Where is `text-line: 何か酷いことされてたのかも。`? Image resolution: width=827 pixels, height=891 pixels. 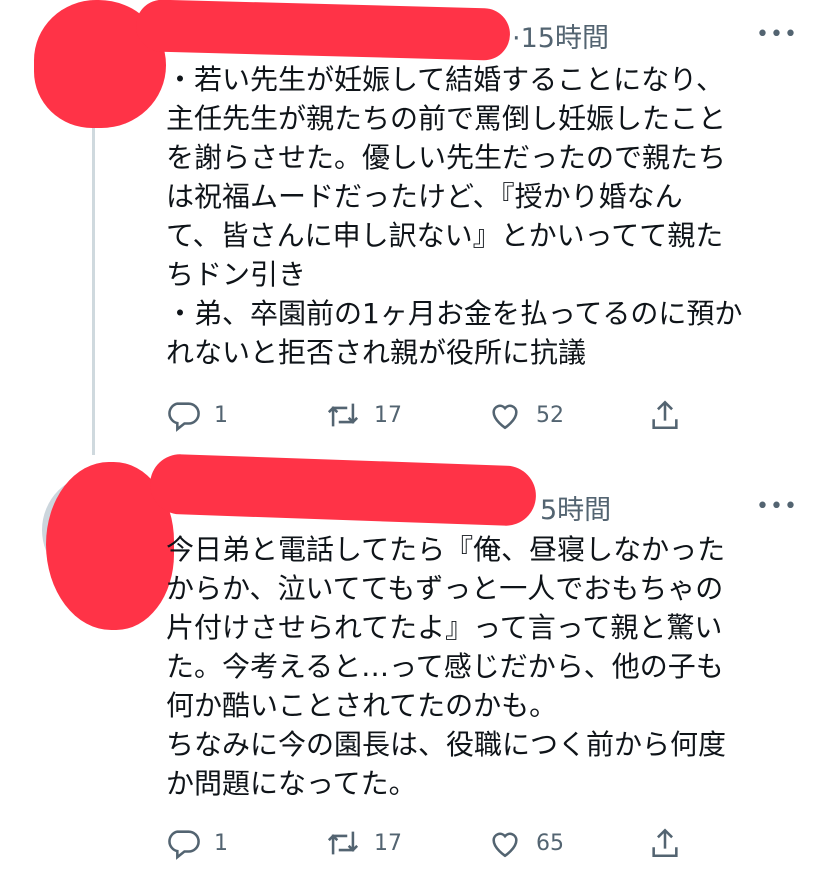
text-line: 何か酷いことされてたのかも。 is located at coordinates (362, 705).